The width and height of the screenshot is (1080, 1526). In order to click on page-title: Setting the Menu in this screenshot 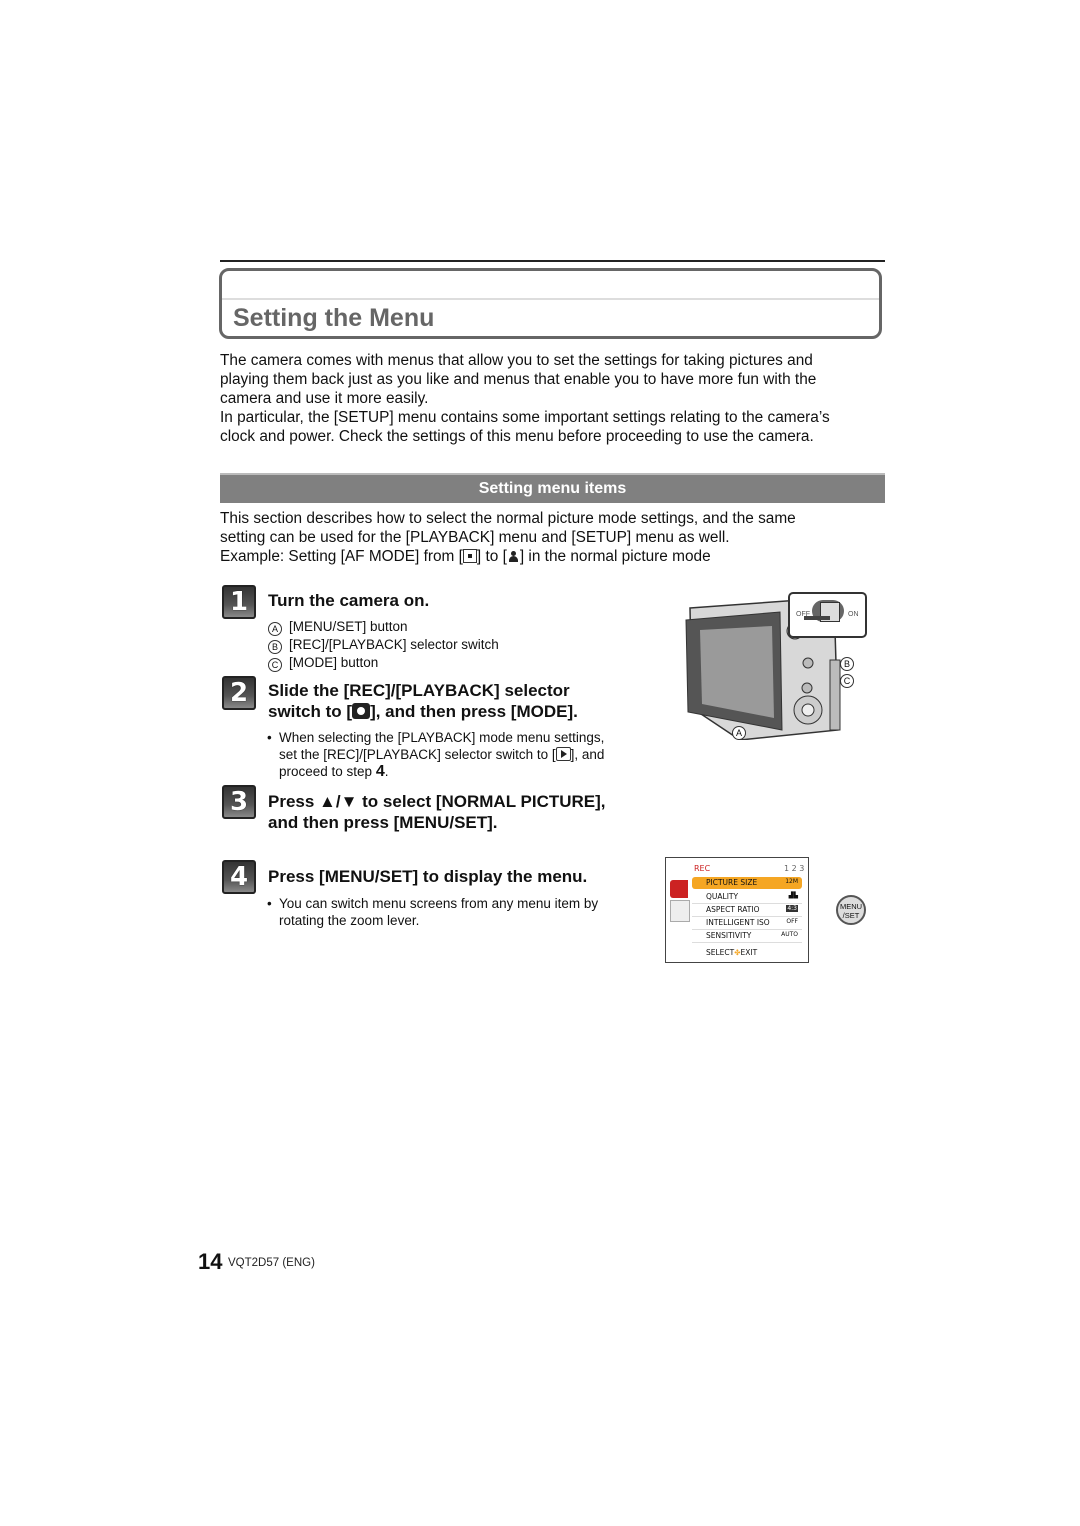, I will do `click(334, 318)`.